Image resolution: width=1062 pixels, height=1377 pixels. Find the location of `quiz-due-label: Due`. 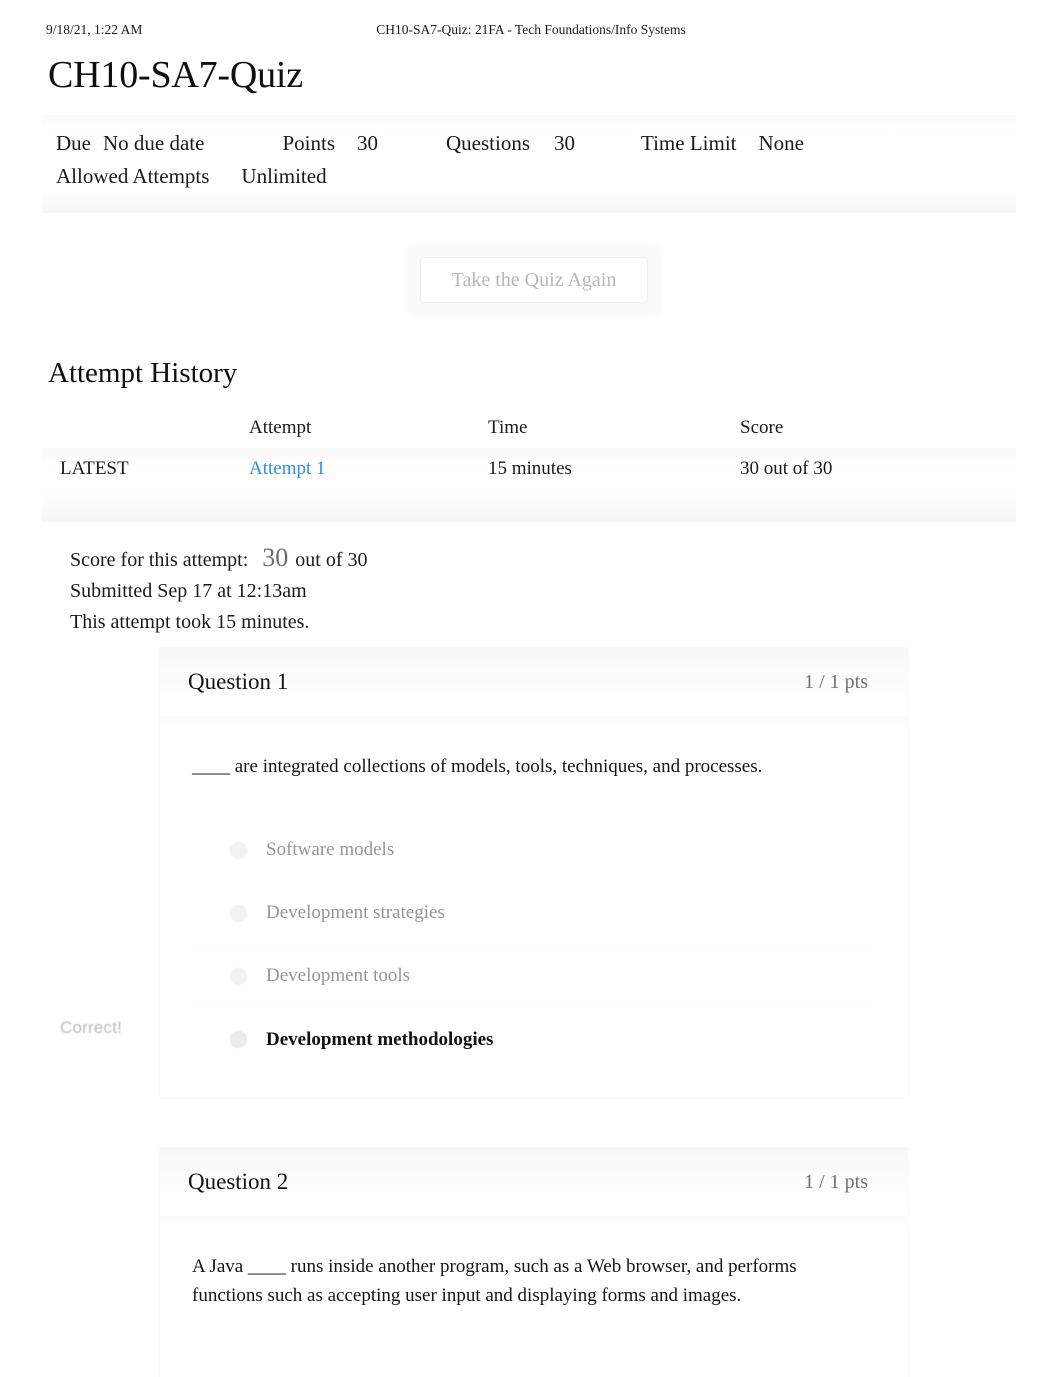

quiz-due-label: Due is located at coordinates (73, 143).